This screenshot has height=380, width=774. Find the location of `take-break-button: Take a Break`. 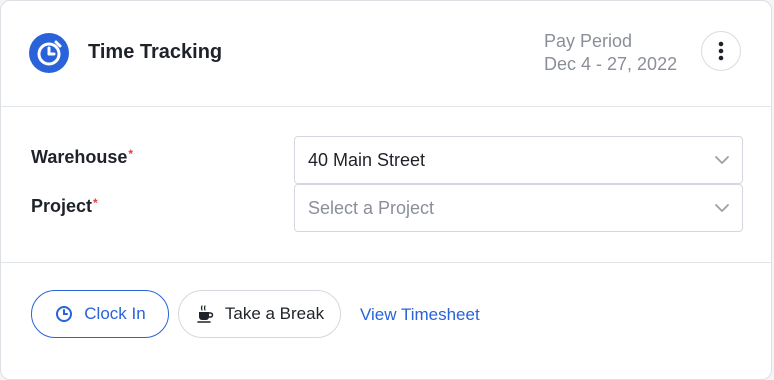

take-break-button: Take a Break is located at coordinates (259, 314).